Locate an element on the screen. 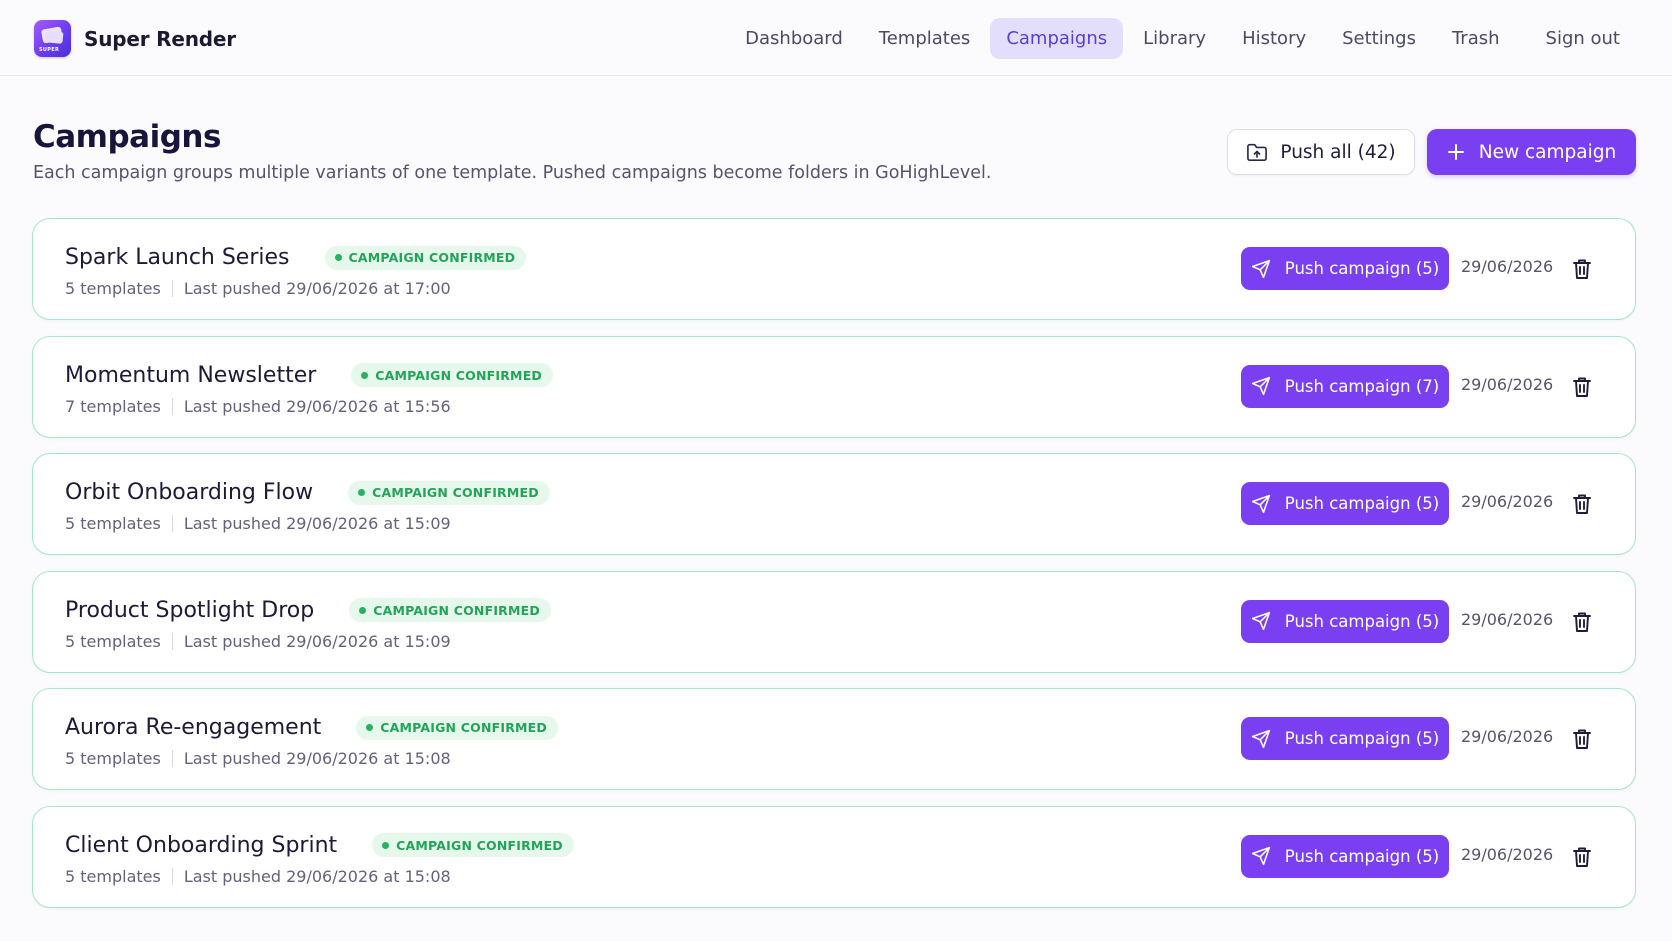  campaign-name: Spark Launch Series is located at coordinates (177, 257).